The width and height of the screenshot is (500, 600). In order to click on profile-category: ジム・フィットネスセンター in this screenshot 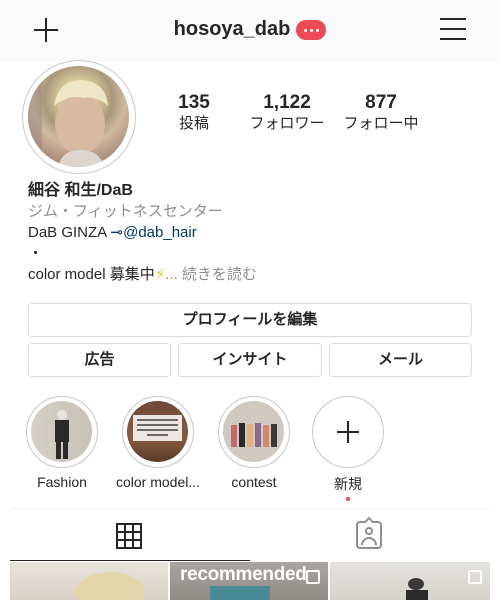, I will do `click(253, 211)`.